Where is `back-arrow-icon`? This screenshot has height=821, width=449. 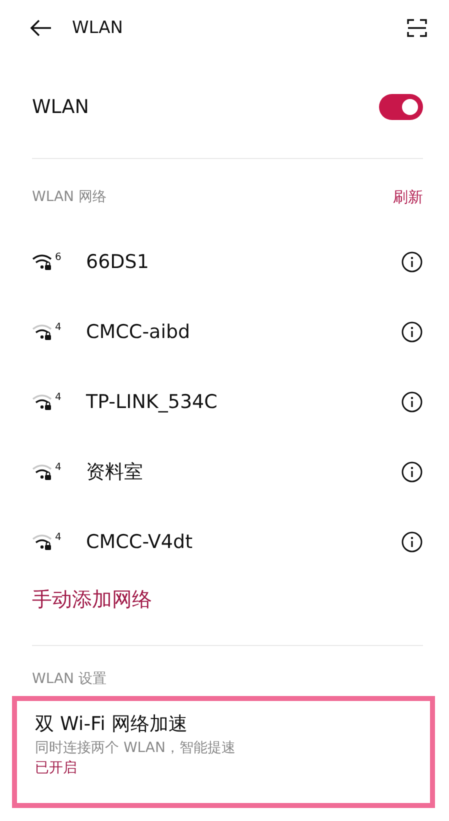
back-arrow-icon is located at coordinates (41, 28).